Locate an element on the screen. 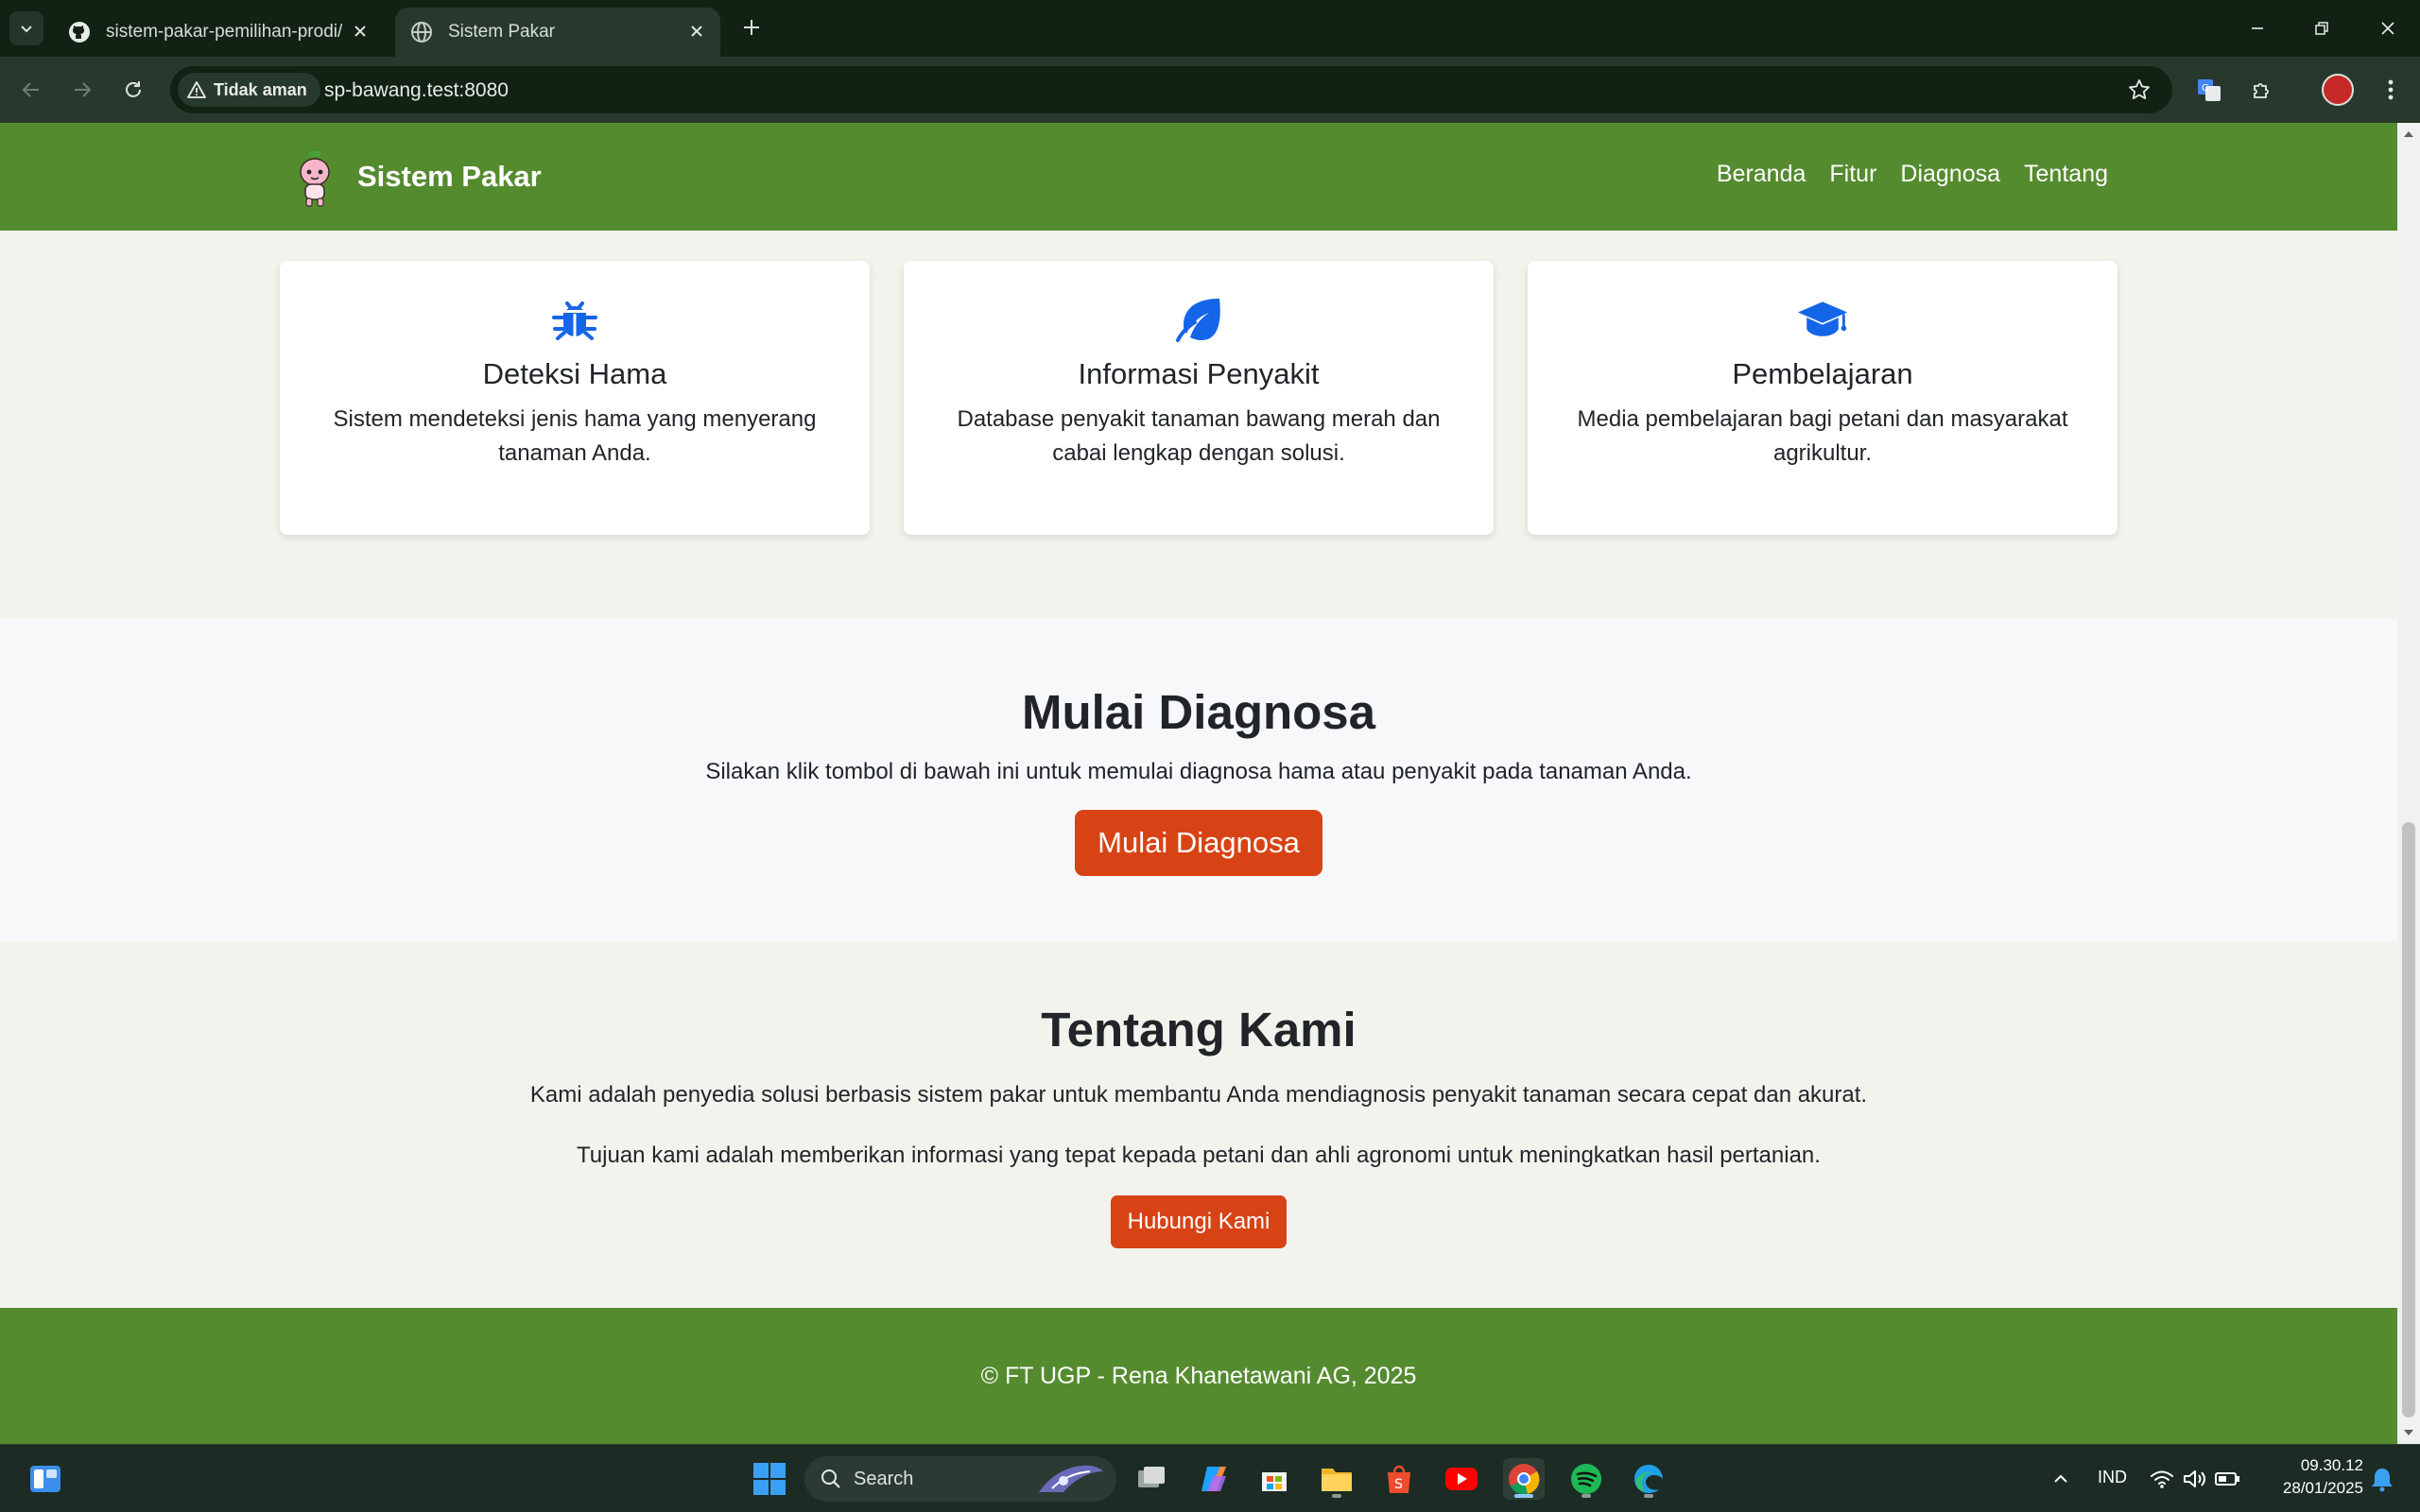 This screenshot has width=2420, height=1512. bug-icon is located at coordinates (575, 319).